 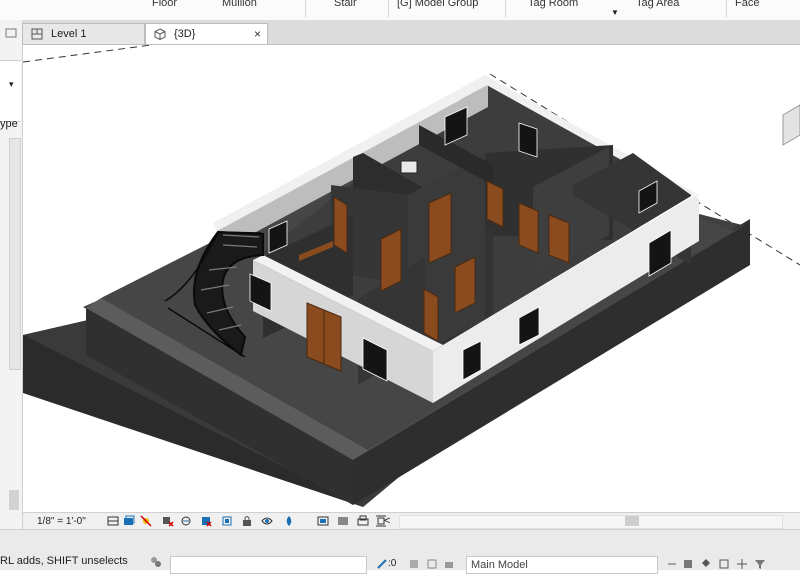 What do you see at coordinates (706, 564) in the screenshot?
I see `select-pinned-icon` at bounding box center [706, 564].